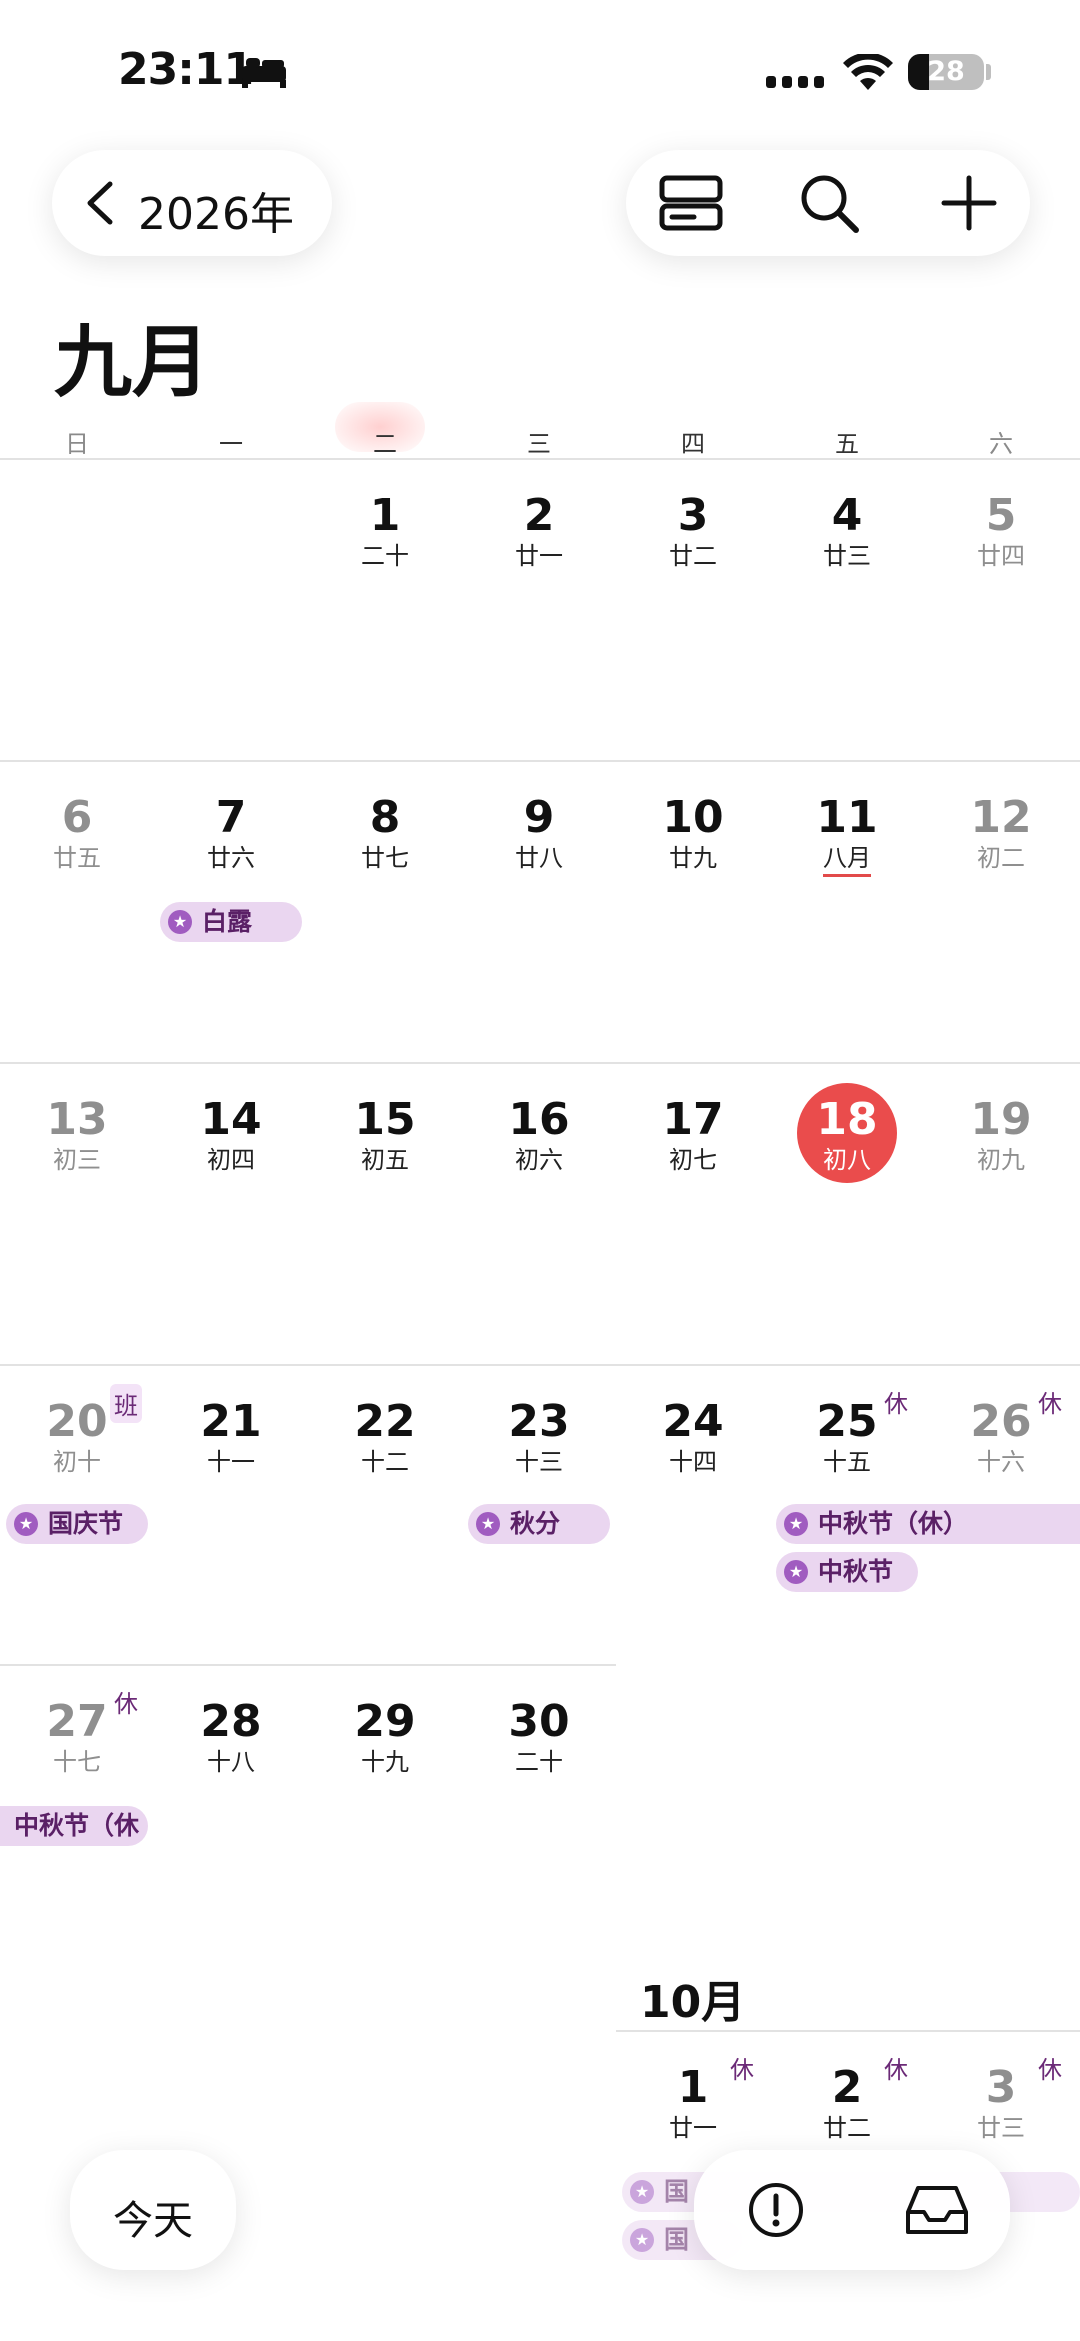 This screenshot has height=2341, width=1080. I want to click on day-cell: 13 初三, so click(77, 1135).